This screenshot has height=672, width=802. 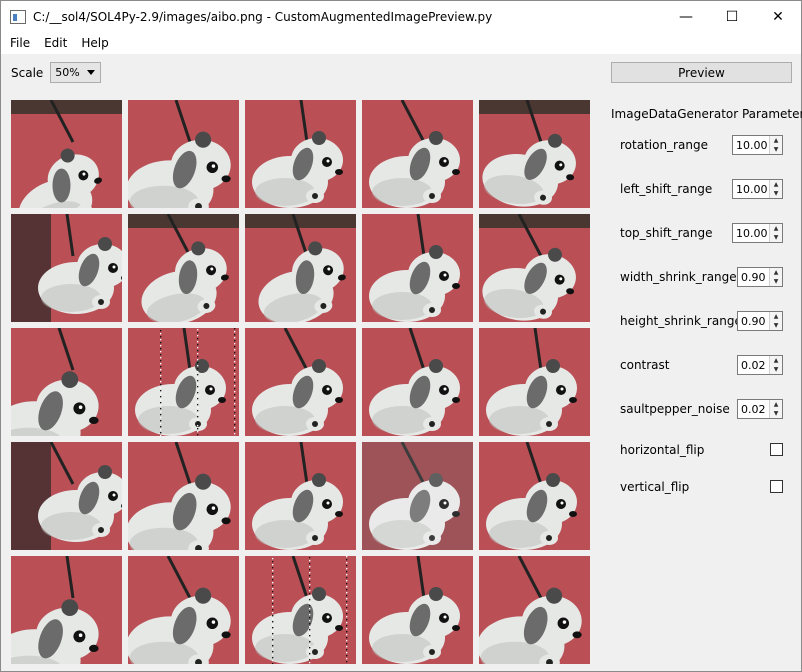 What do you see at coordinates (401, 43) in the screenshot?
I see `menu-bar: File Edit Help` at bounding box center [401, 43].